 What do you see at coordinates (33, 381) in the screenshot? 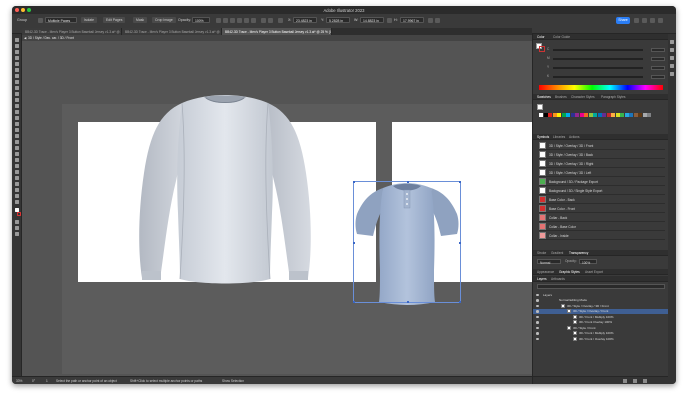
I see `rotation-angle: 0°` at bounding box center [33, 381].